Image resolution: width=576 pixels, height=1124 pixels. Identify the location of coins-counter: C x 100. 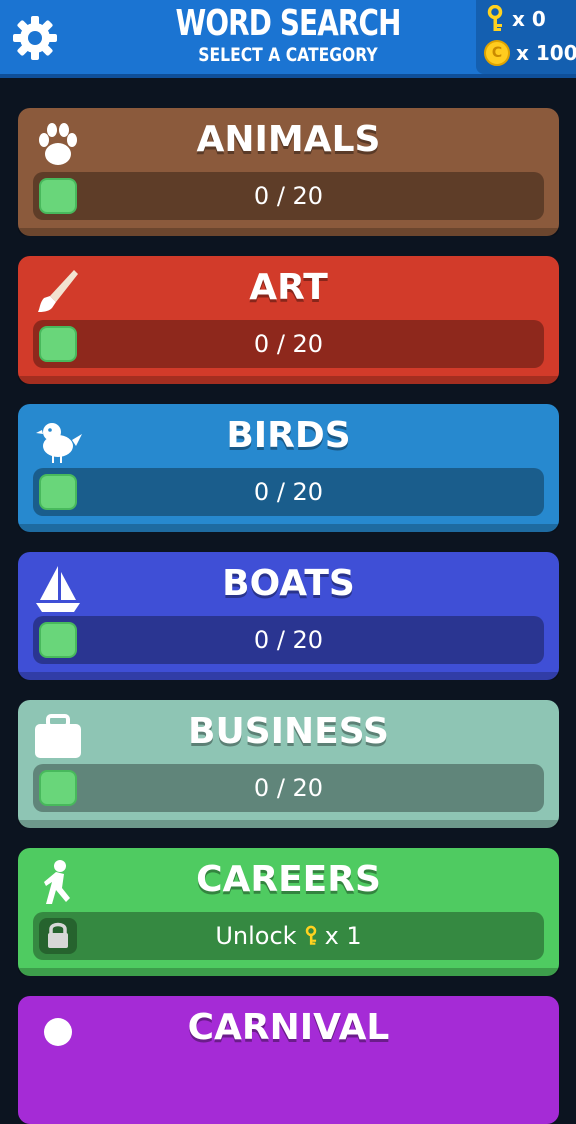
(530, 53).